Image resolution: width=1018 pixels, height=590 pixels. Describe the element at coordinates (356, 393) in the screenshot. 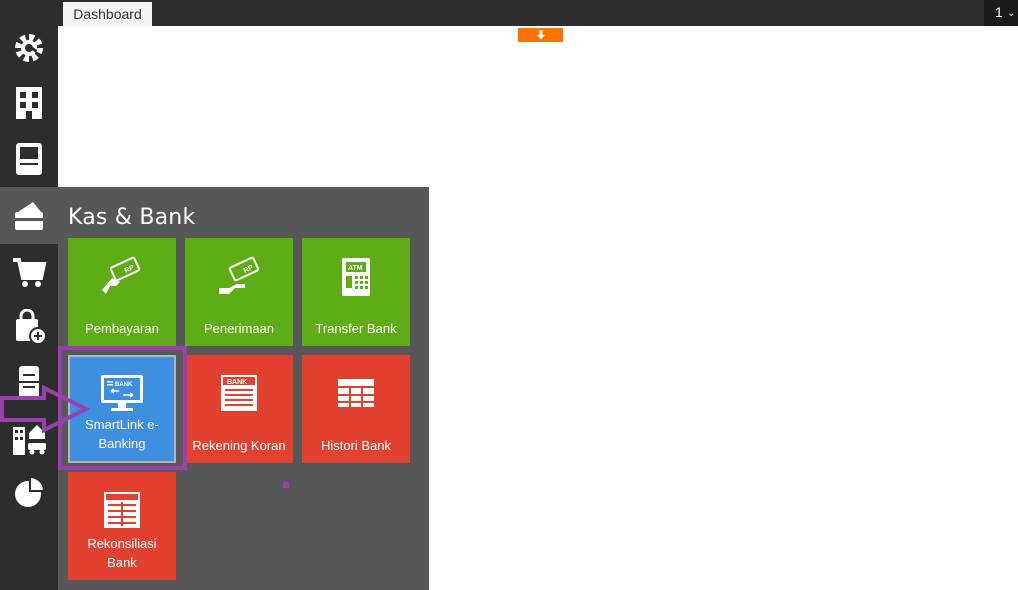

I see `table-grid-icon` at that location.